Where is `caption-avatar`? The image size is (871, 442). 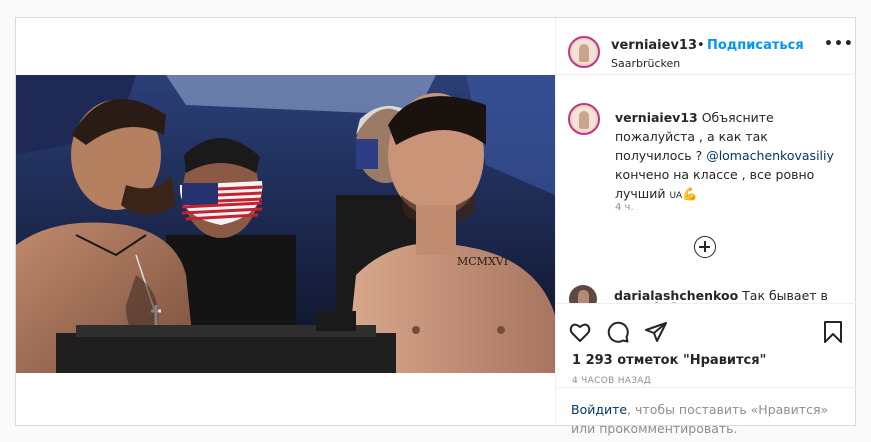
caption-avatar is located at coordinates (584, 119).